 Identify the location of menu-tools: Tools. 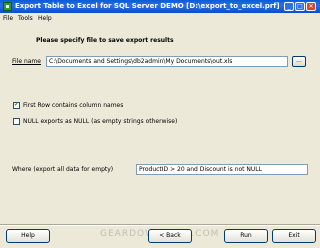
(25, 18).